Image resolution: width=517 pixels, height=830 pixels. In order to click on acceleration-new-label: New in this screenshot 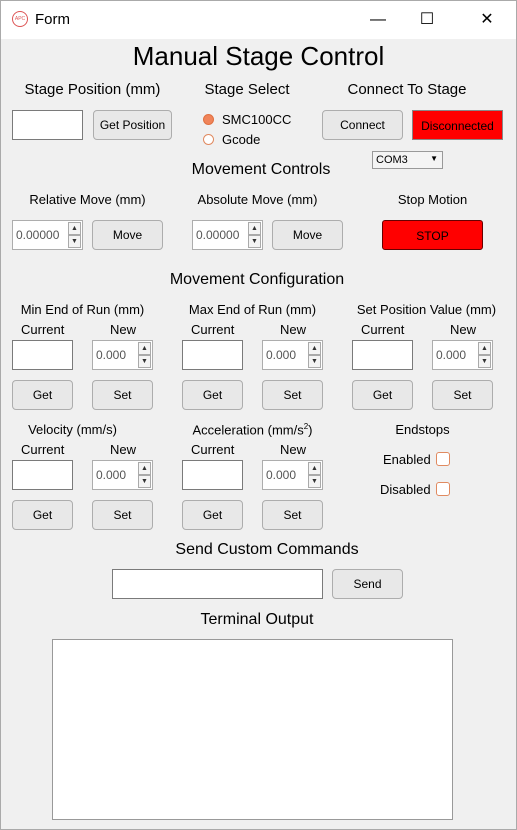, I will do `click(293, 449)`.